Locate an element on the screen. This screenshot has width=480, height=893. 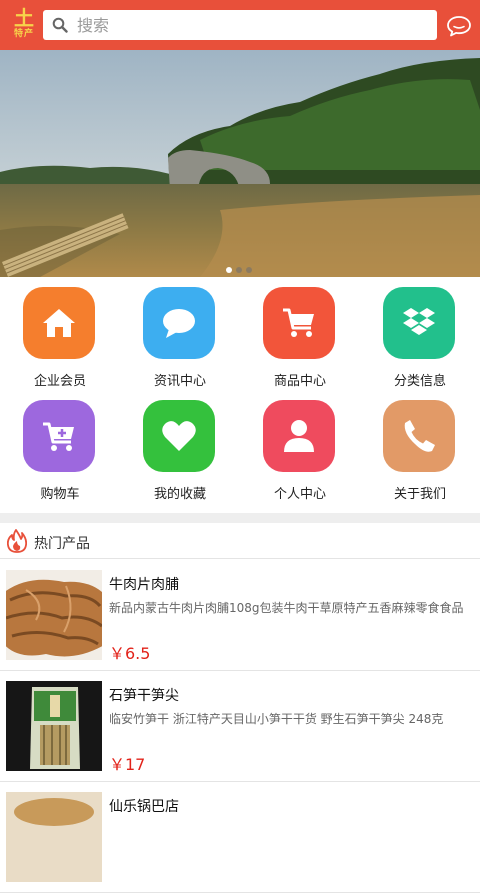
nav-label: 分类信息 is located at coordinates (419, 381).